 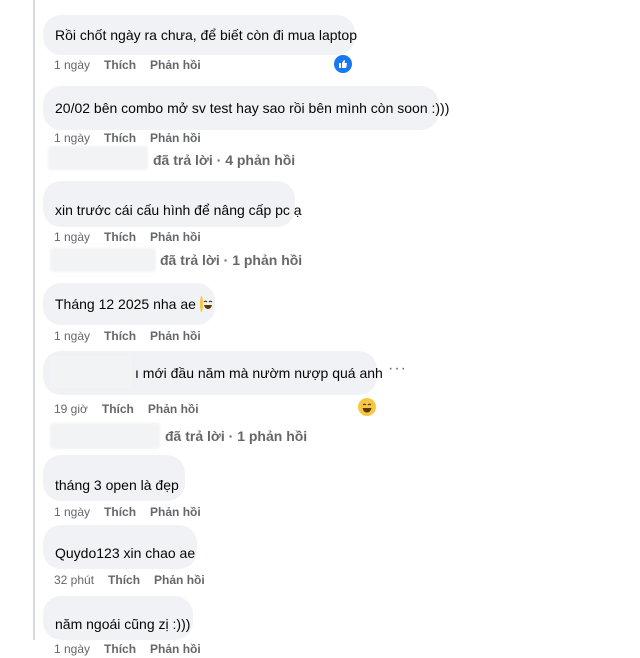 What do you see at coordinates (206, 304) in the screenshot?
I see `laughing-emoji` at bounding box center [206, 304].